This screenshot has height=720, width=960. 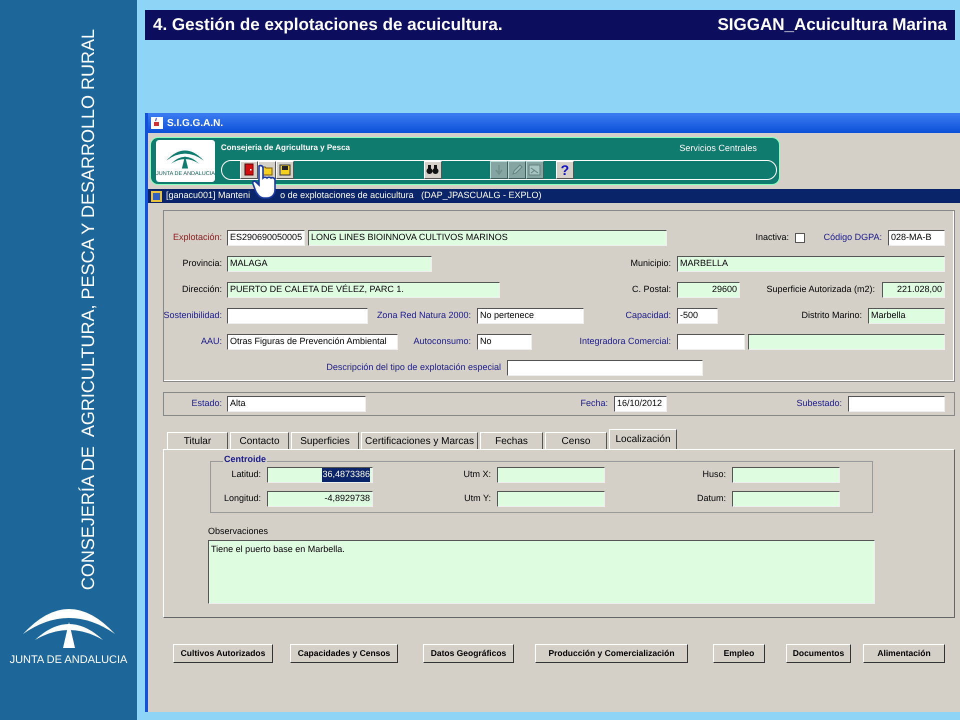 What do you see at coordinates (916, 238) in the screenshot?
I see `input-field: 028-MA-B` at bounding box center [916, 238].